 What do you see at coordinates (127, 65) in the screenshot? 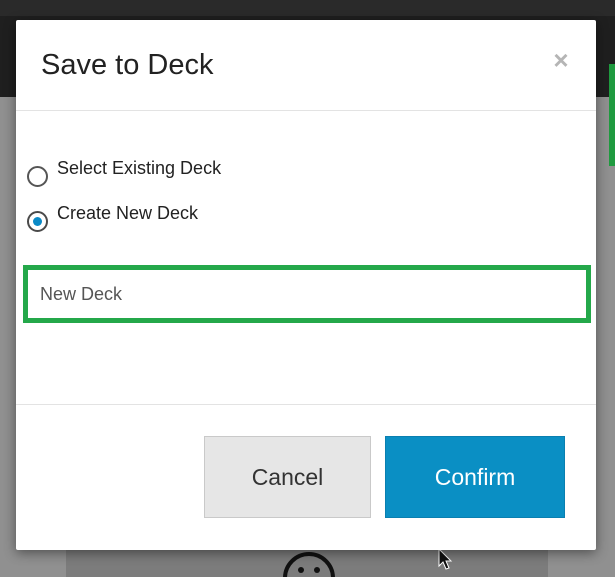
I see `dialog-title: Save to Deck` at bounding box center [127, 65].